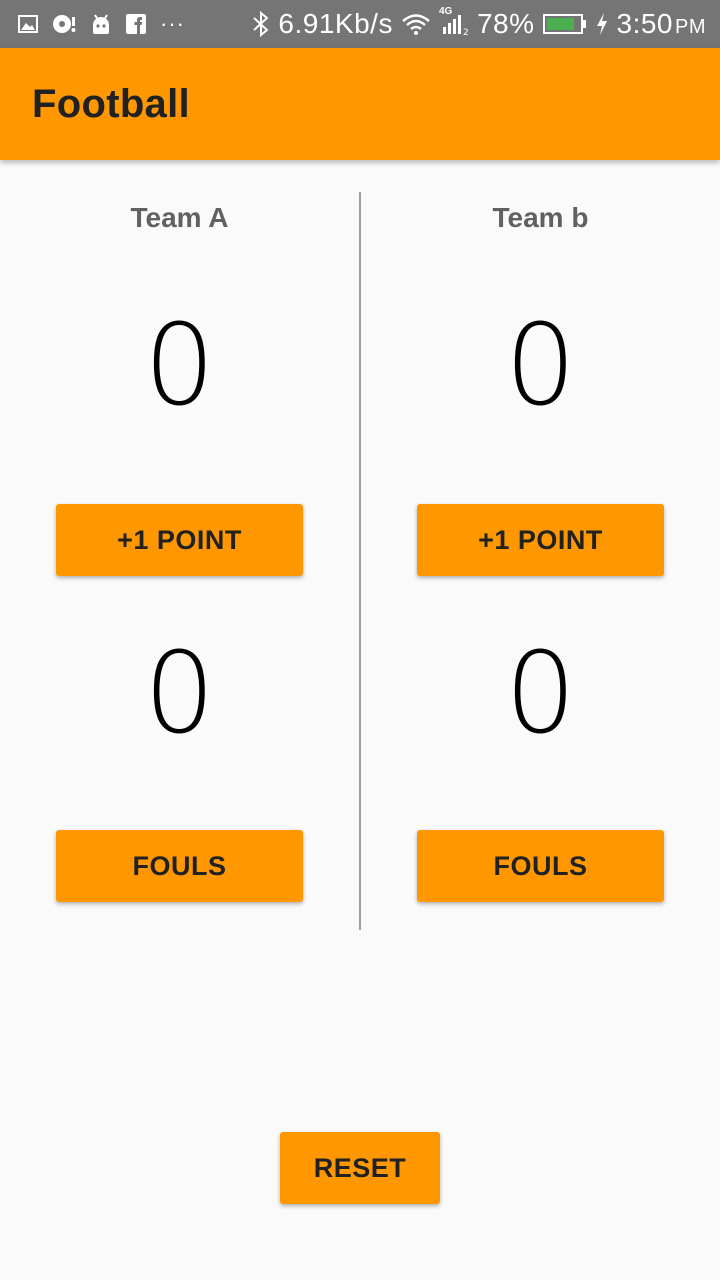 This screenshot has width=720, height=1280. What do you see at coordinates (466, 32) in the screenshot?
I see `svg-text: 2` at bounding box center [466, 32].